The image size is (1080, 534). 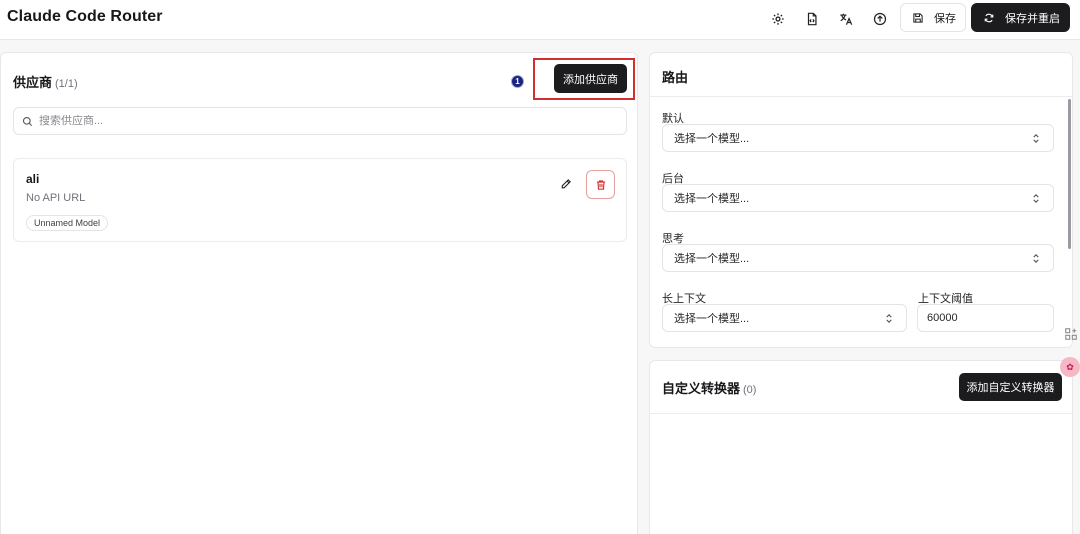 I want to click on gear-icon, so click(x=778, y=19).